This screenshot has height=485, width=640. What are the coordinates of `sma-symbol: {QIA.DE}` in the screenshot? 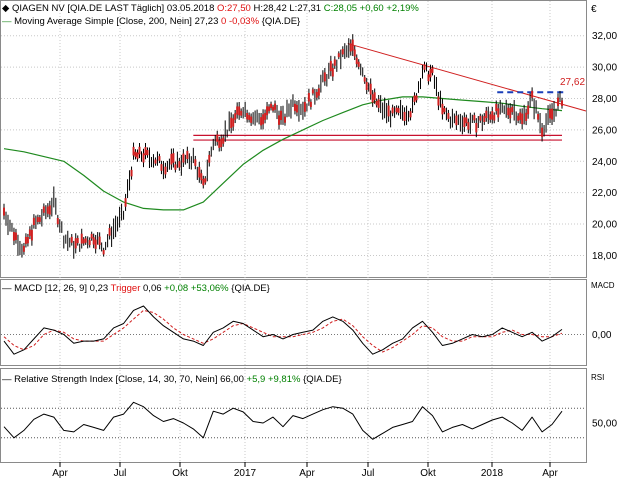 It's located at (281, 21).